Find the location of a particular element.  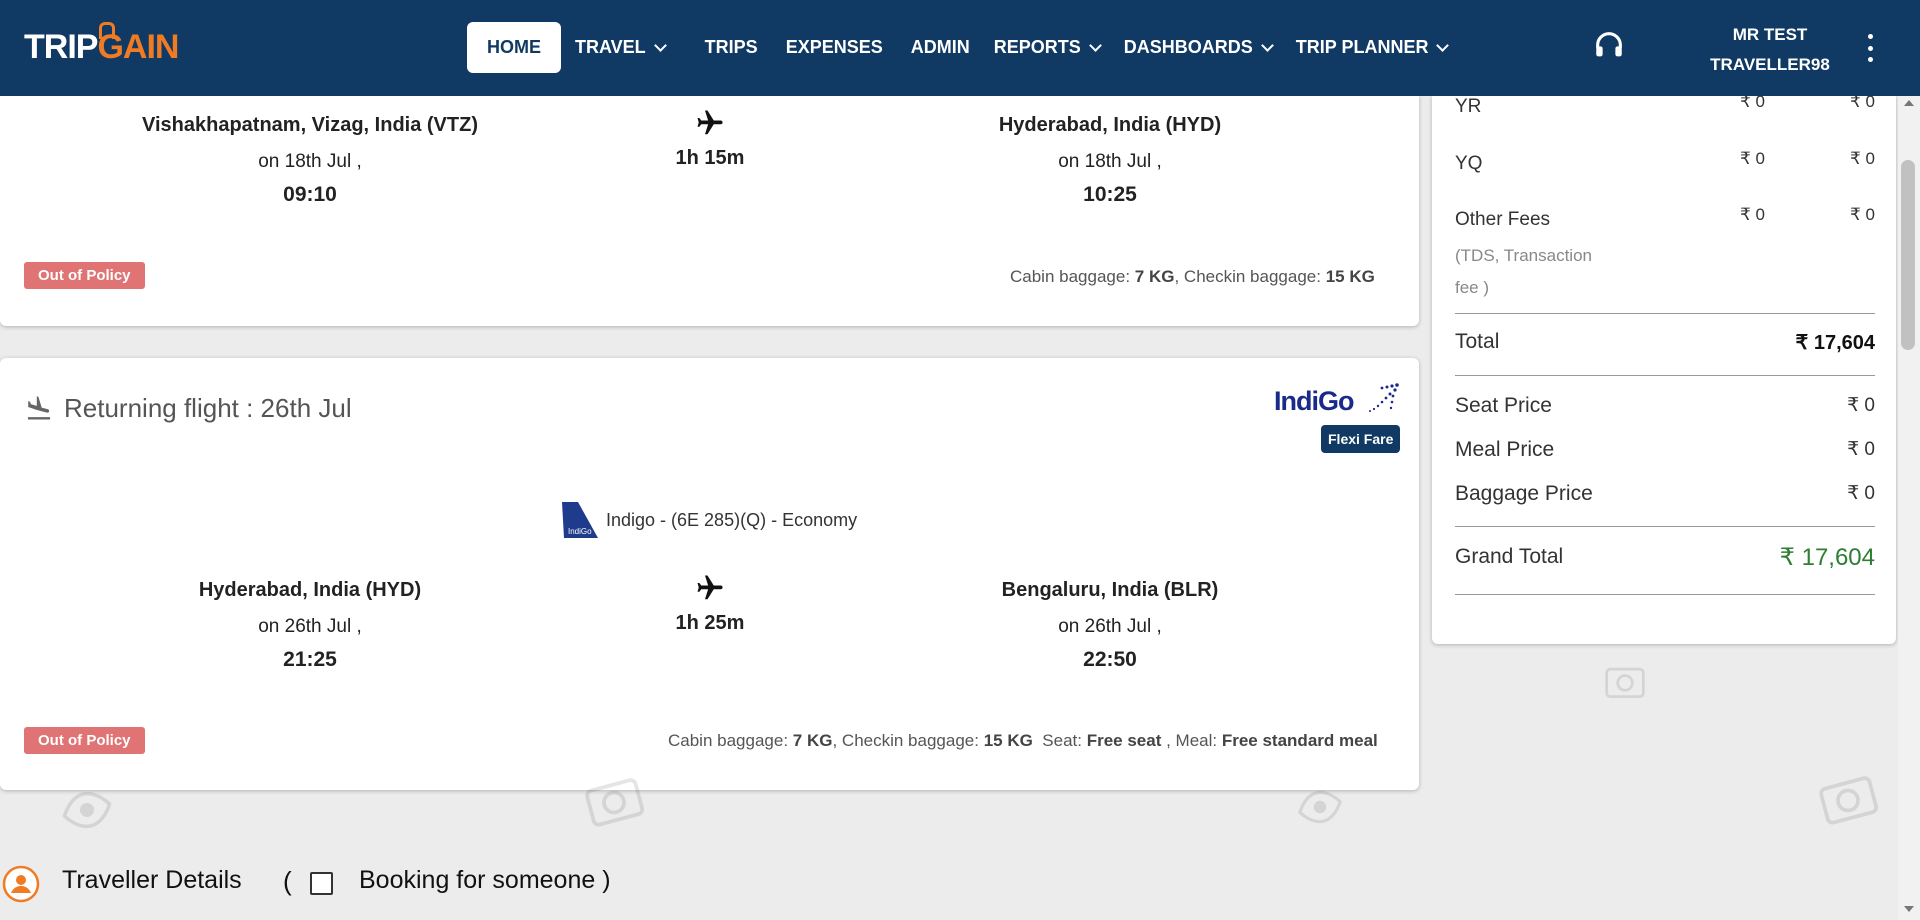

fare-row-yr: YR ₹ 0 ₹ 0 is located at coordinates (1665, 104).